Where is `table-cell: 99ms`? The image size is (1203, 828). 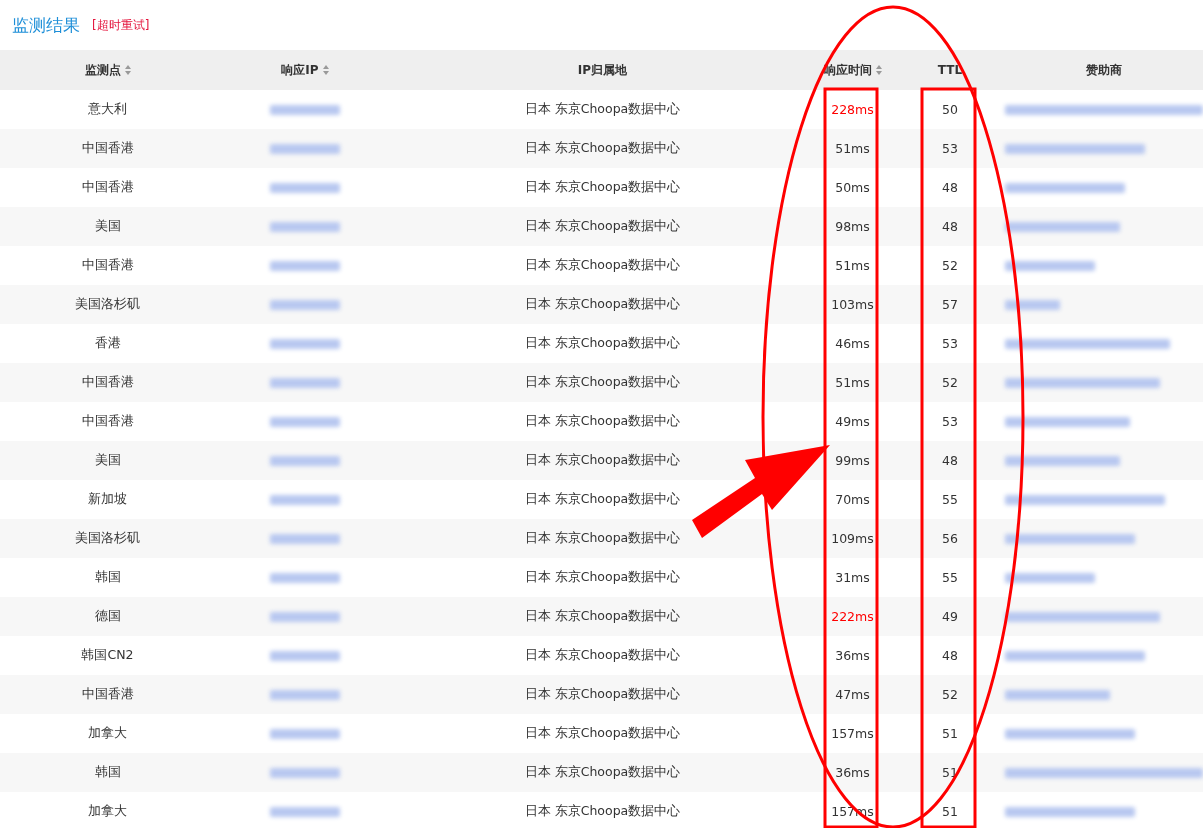
table-cell: 99ms is located at coordinates (852, 460).